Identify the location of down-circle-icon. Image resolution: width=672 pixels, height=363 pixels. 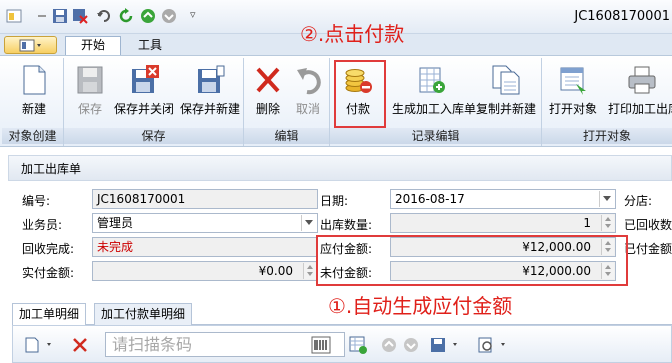
(169, 16).